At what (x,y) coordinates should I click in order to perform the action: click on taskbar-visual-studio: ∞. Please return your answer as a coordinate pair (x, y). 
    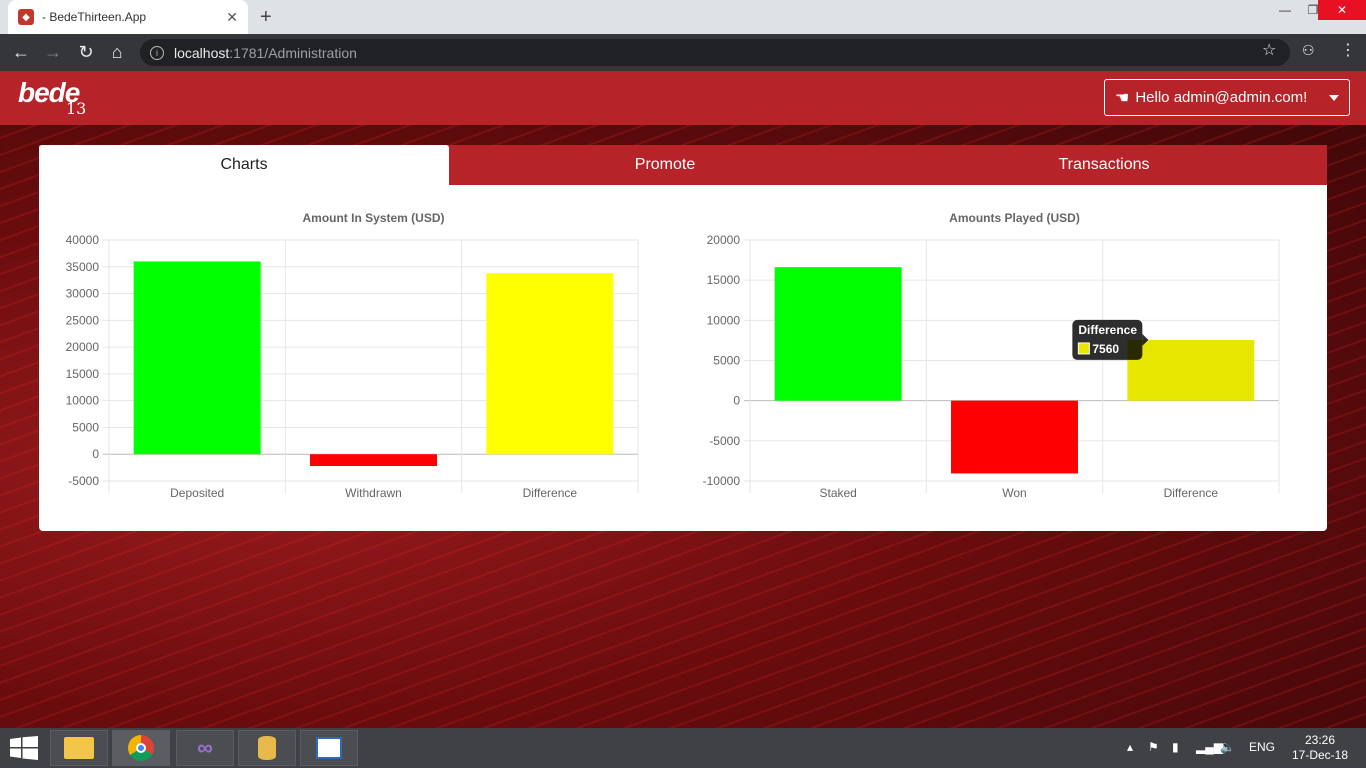
    Looking at the image, I should click on (205, 748).